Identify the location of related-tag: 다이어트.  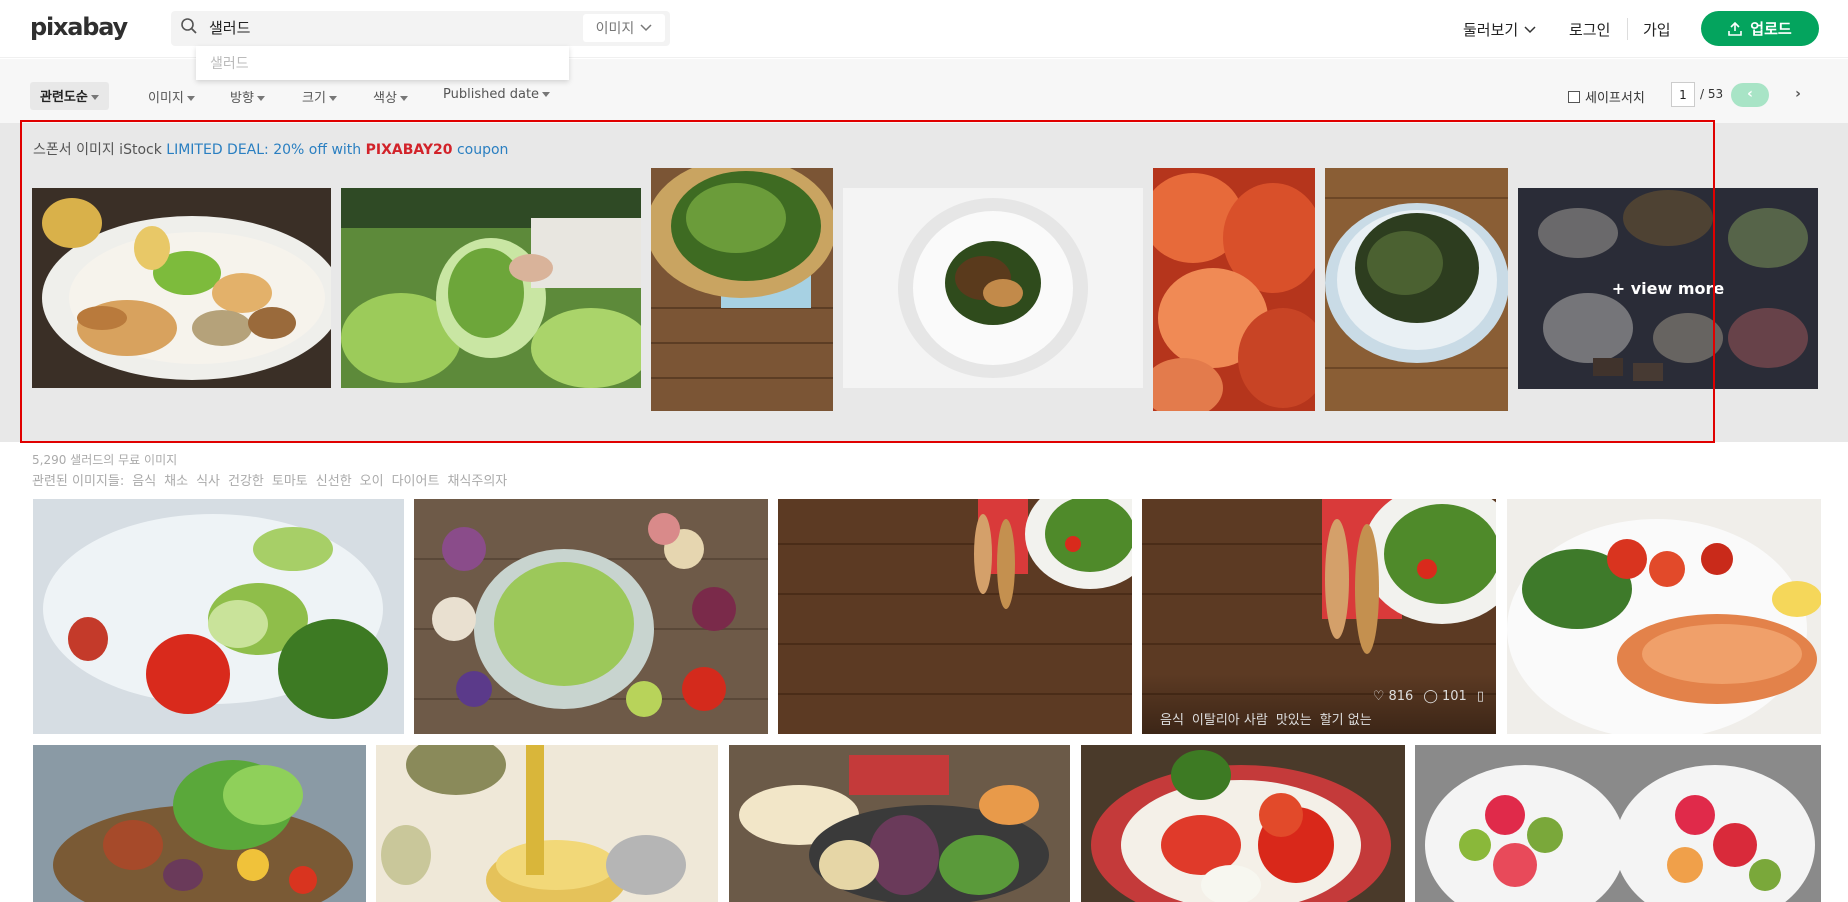
(416, 479).